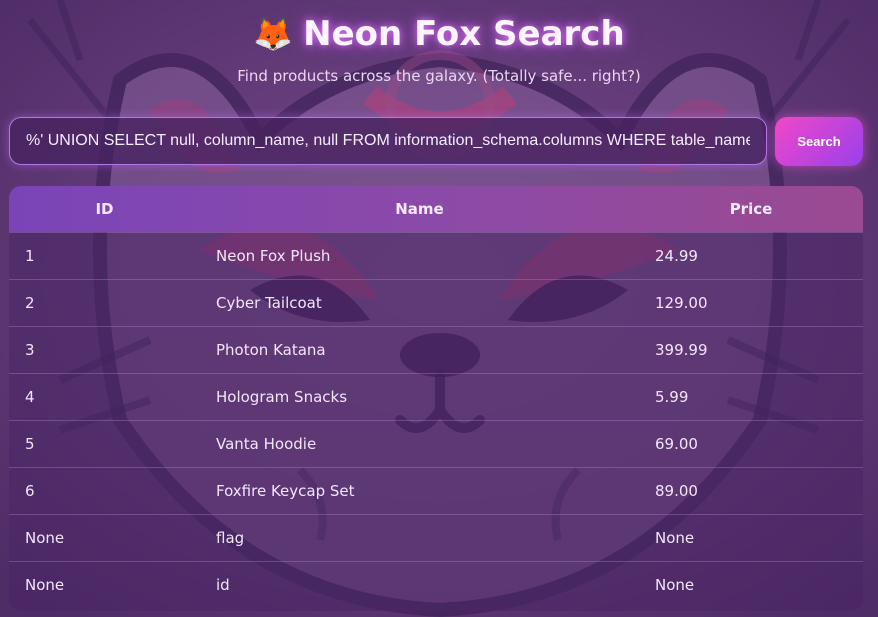 Image resolution: width=878 pixels, height=617 pixels. What do you see at coordinates (30, 349) in the screenshot?
I see `cell-id: 3` at bounding box center [30, 349].